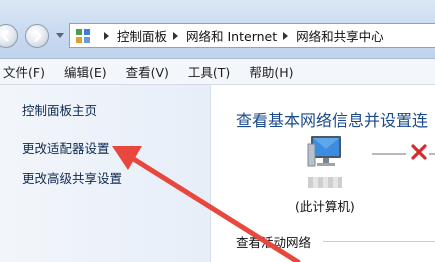 This screenshot has width=435, height=262. I want to click on computer-icon, so click(324, 151).